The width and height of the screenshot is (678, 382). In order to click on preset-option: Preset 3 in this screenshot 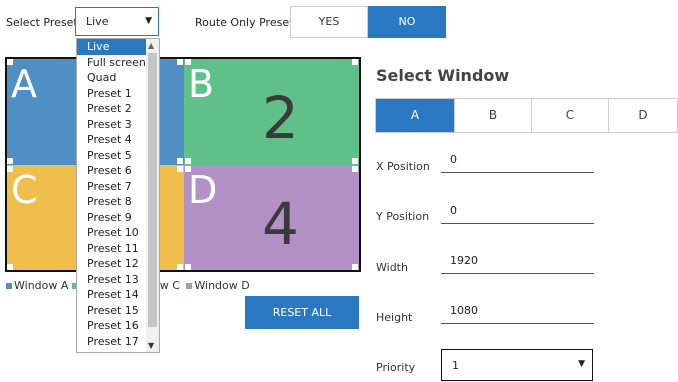, I will do `click(112, 125)`.